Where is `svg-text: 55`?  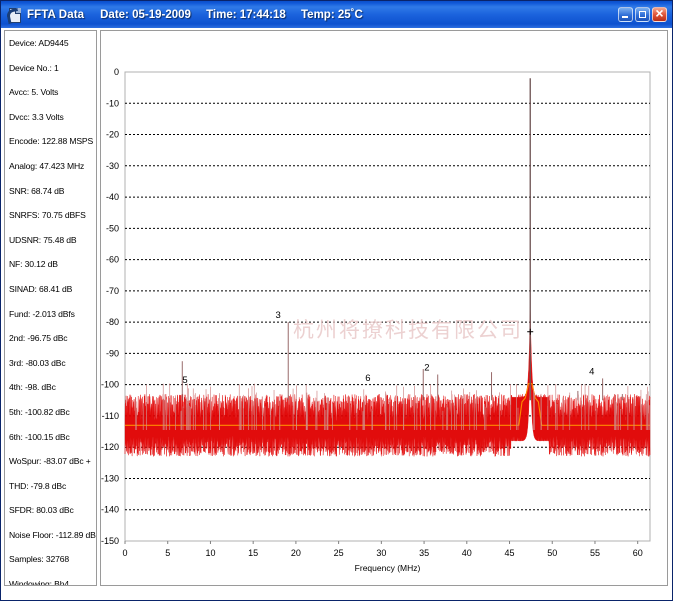 svg-text: 55 is located at coordinates (595, 553).